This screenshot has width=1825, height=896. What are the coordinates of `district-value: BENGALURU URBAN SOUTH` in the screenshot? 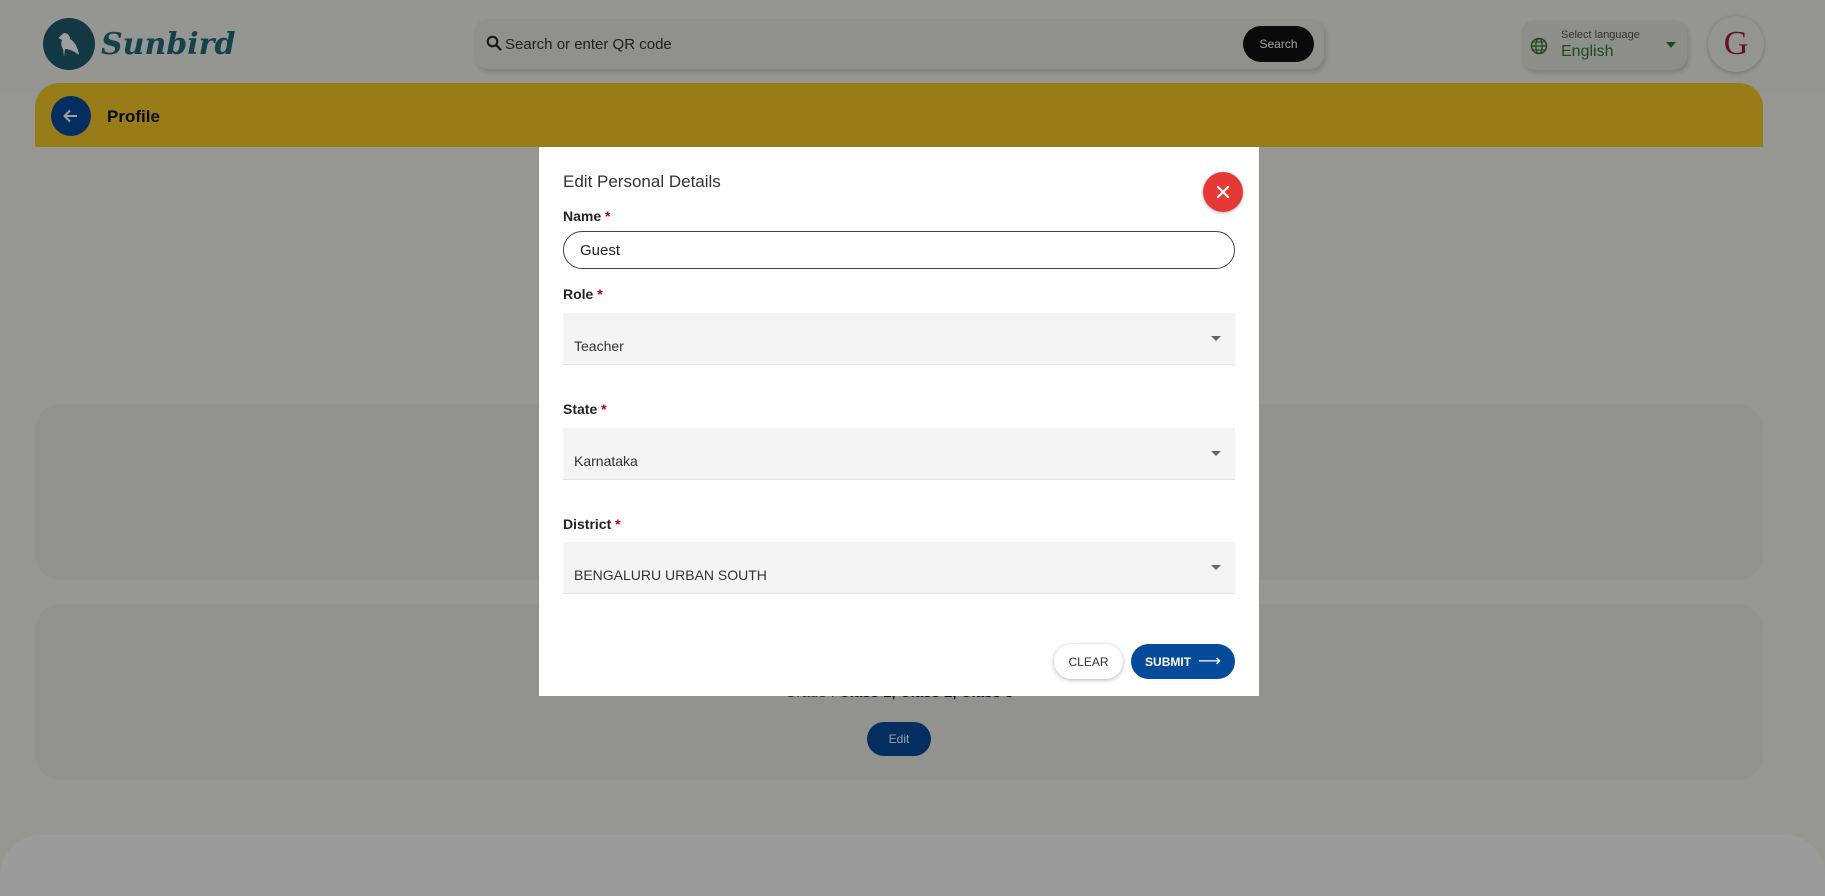 It's located at (670, 575).